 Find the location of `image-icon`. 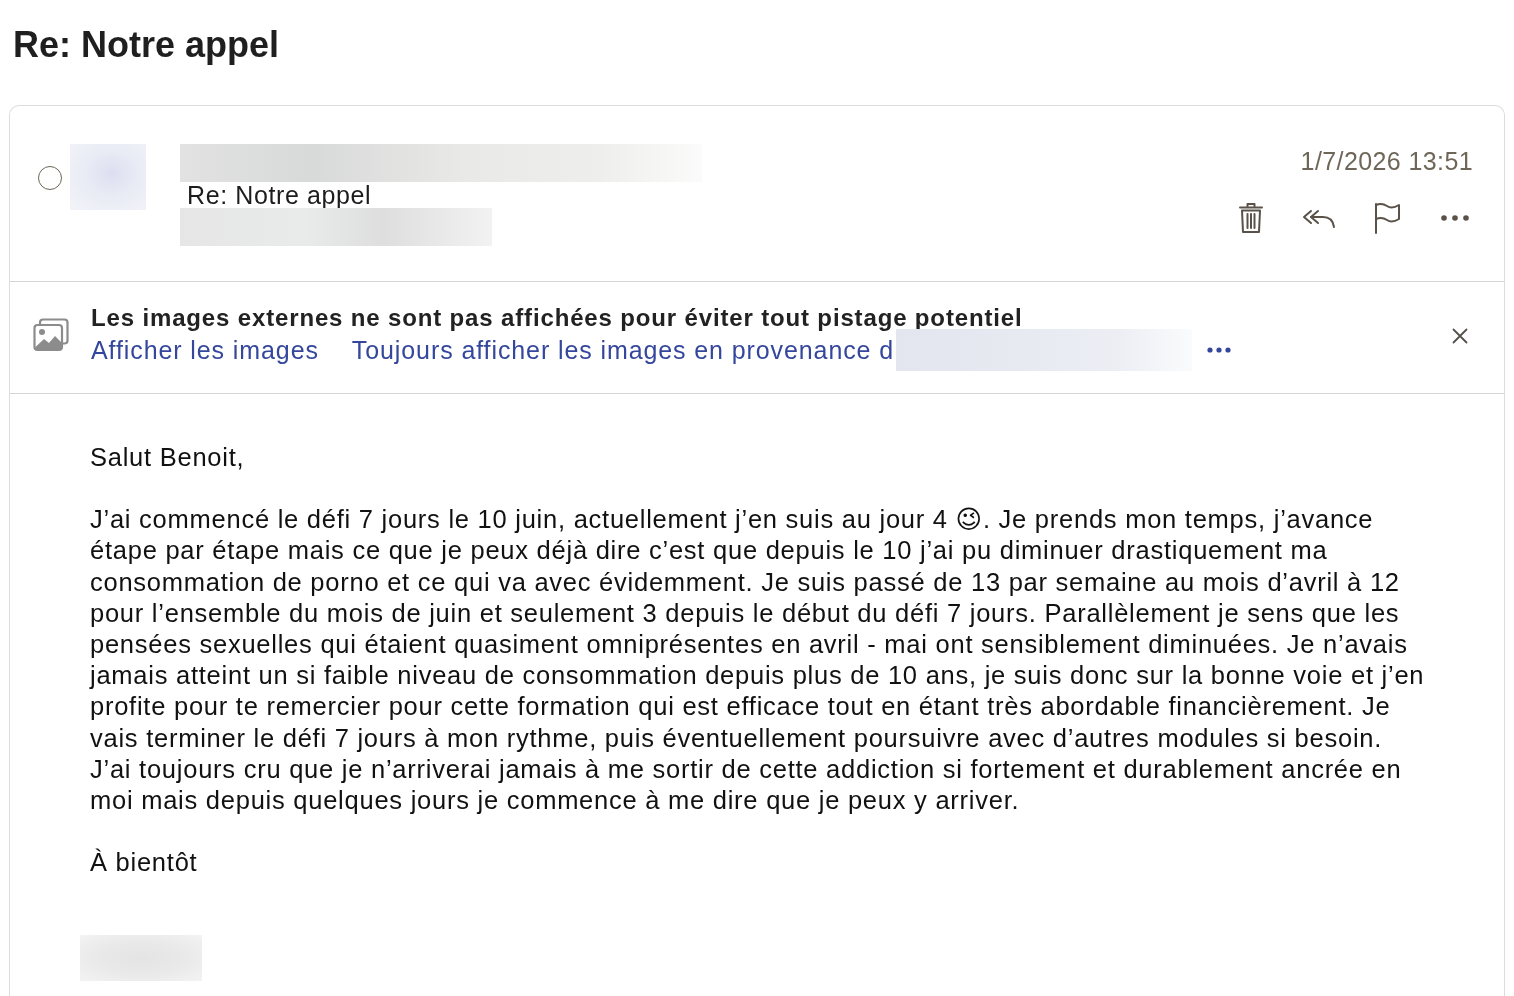

image-icon is located at coordinates (51, 335).